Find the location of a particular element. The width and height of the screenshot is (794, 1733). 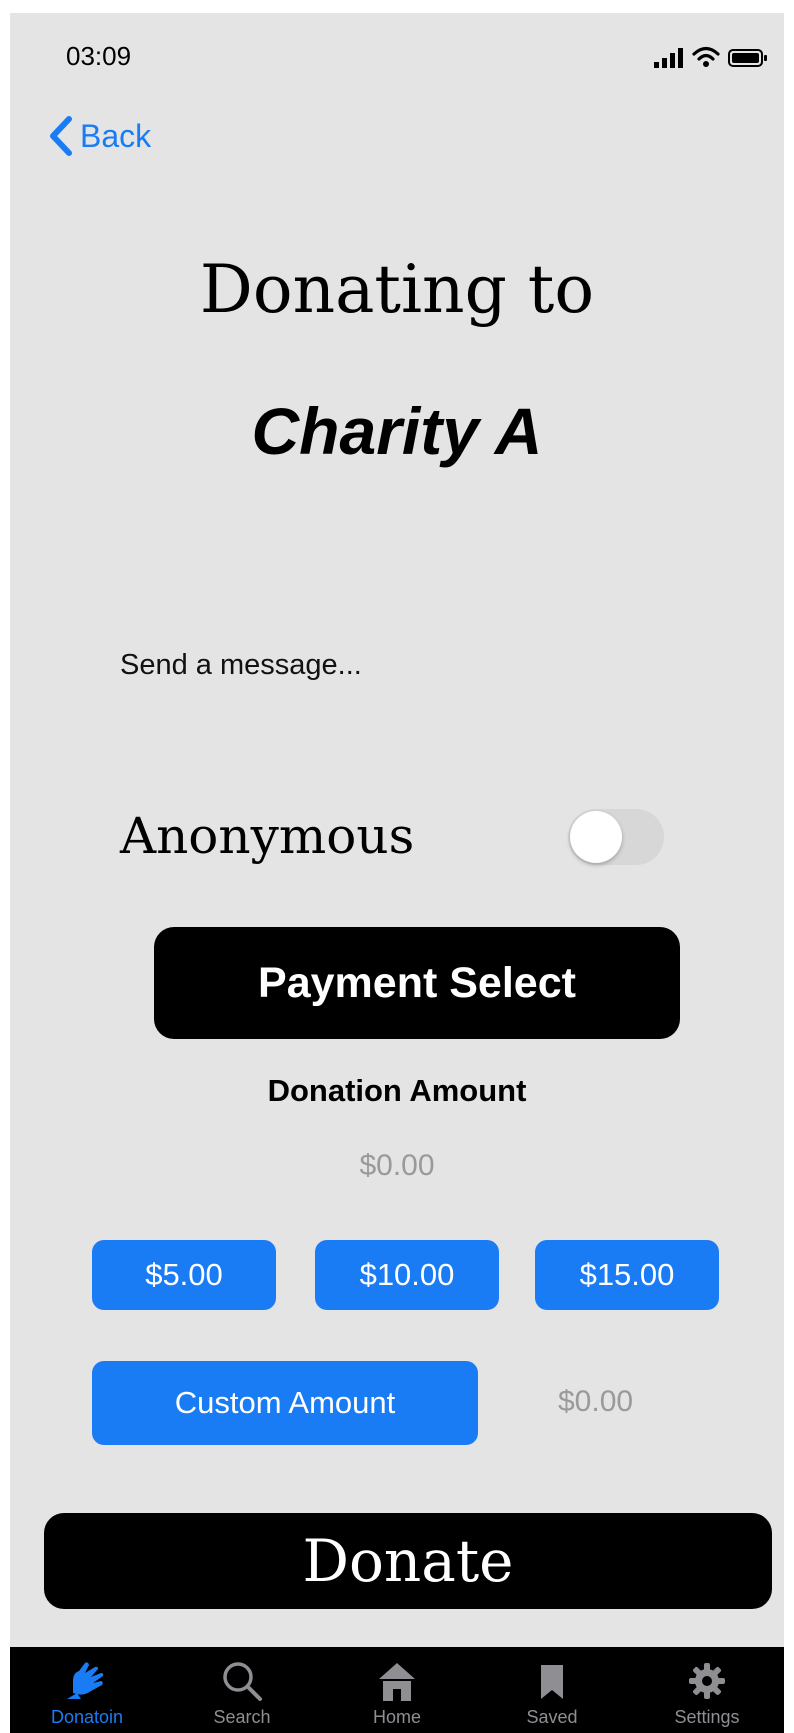

back-button: Back is located at coordinates (99, 136).